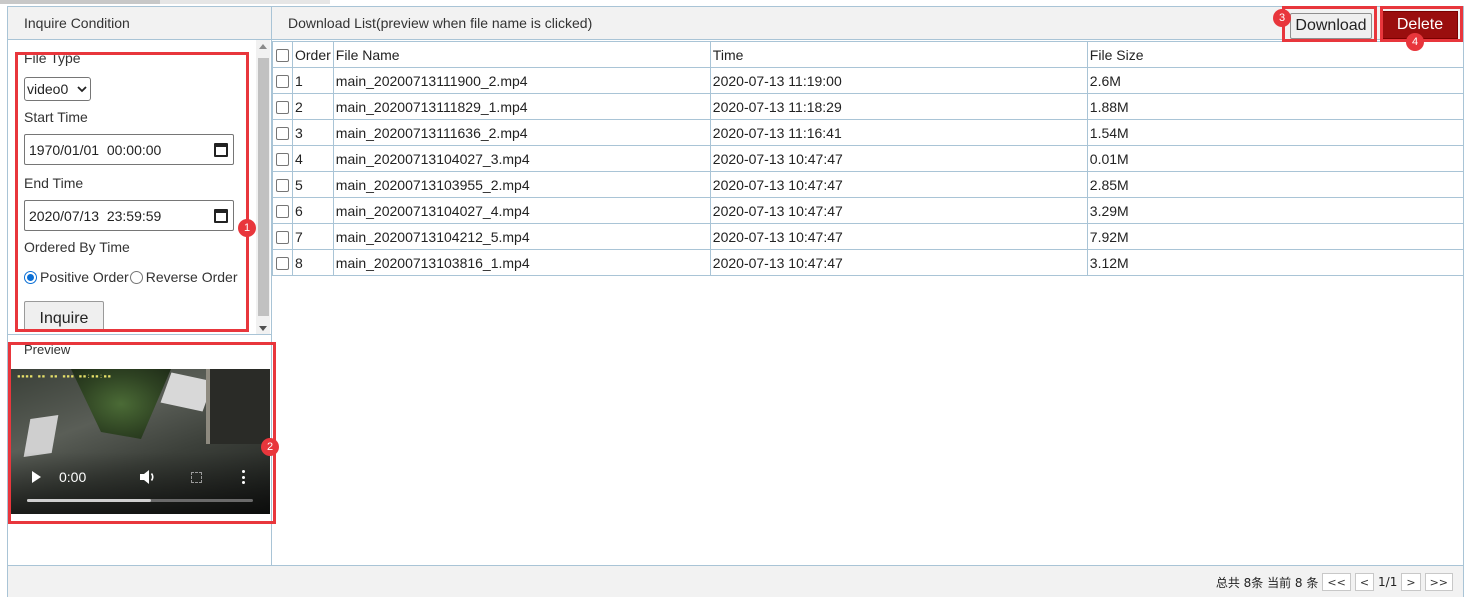 Image resolution: width=1474 pixels, height=602 pixels. Describe the element at coordinates (263, 46) in the screenshot. I see `scroll-up-arrow-icon` at that location.